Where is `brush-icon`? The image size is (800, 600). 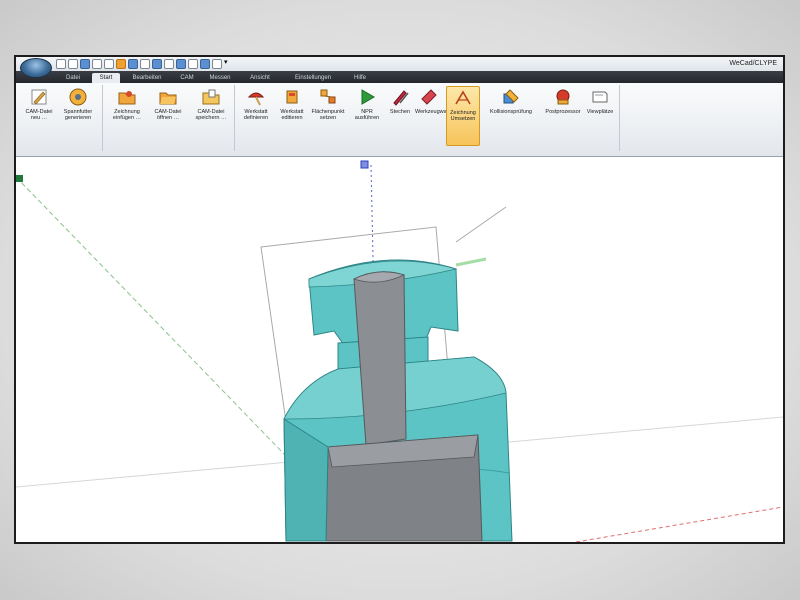
brush-icon is located at coordinates (256, 99).